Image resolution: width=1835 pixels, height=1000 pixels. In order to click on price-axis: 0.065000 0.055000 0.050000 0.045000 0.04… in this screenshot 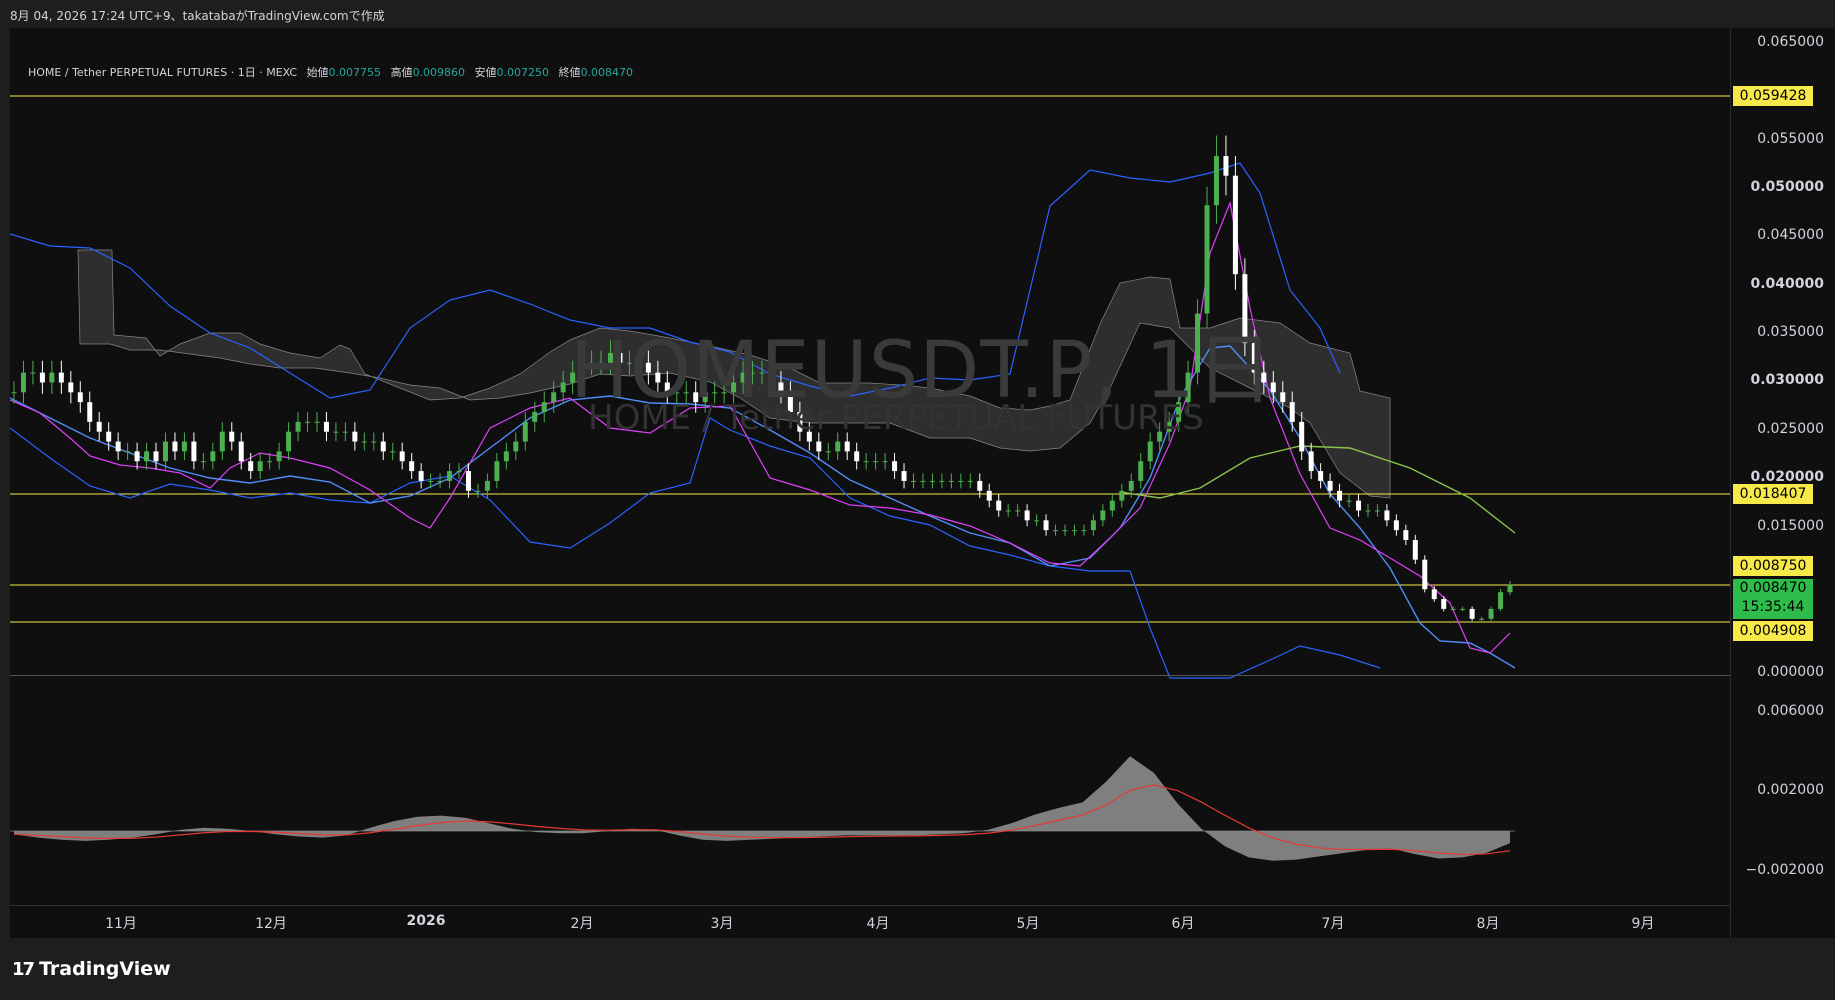, I will do `click(1782, 483)`.